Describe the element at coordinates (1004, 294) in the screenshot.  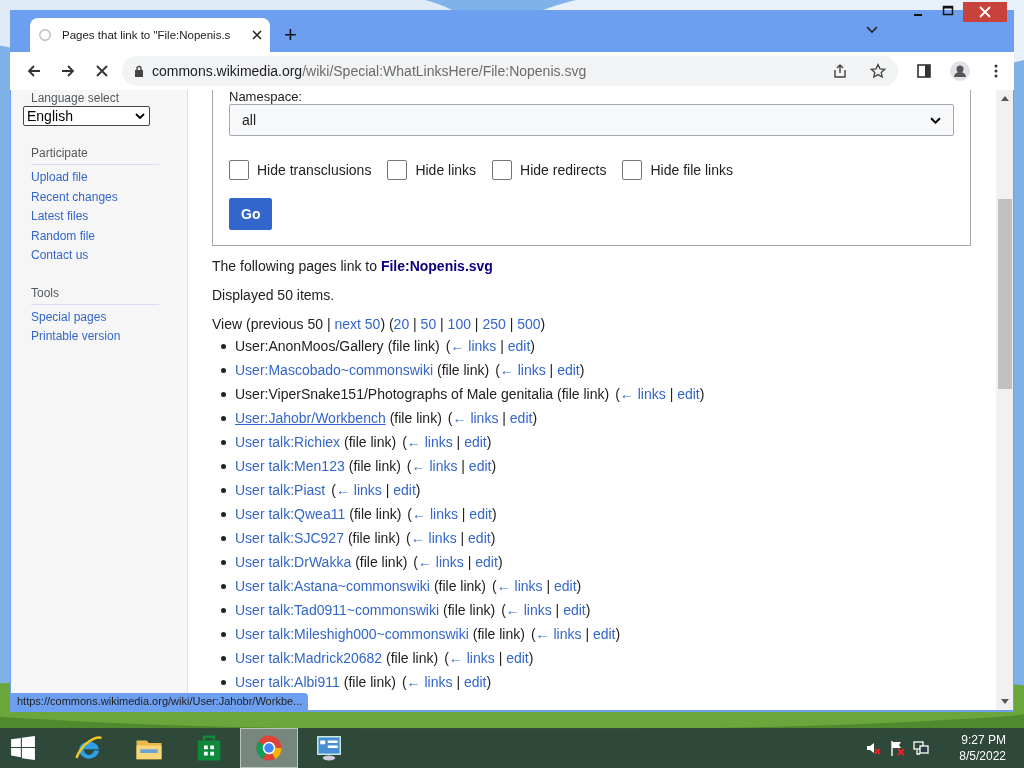
I see `scrollbar-thumb` at that location.